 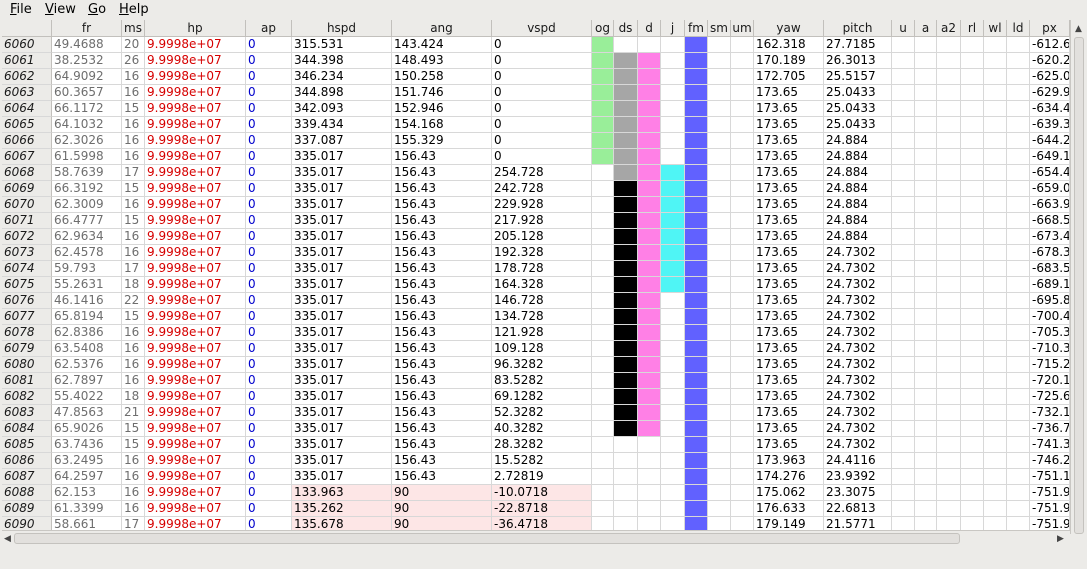 What do you see at coordinates (1050, 61) in the screenshot?
I see `cell-px: -620.2` at bounding box center [1050, 61].